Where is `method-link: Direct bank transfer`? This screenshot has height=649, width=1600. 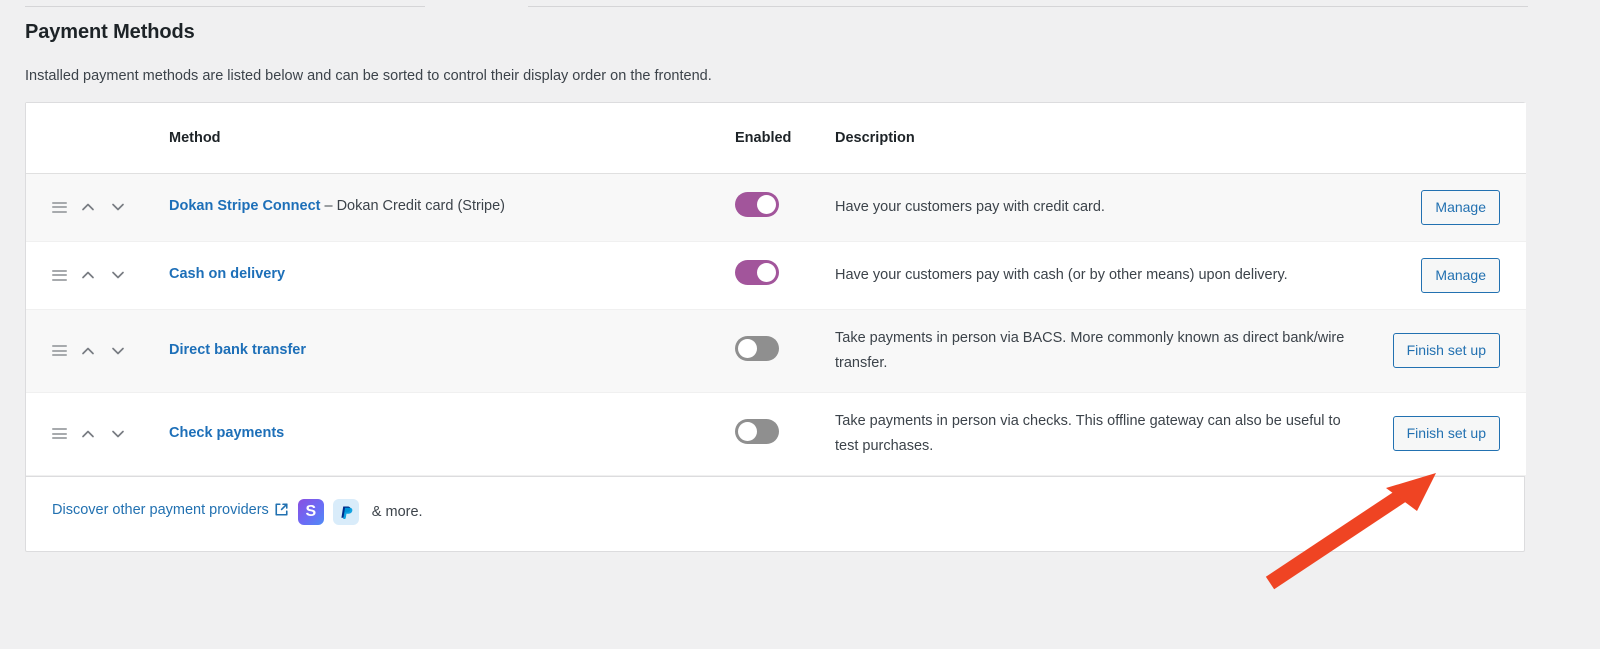 method-link: Direct bank transfer is located at coordinates (237, 350).